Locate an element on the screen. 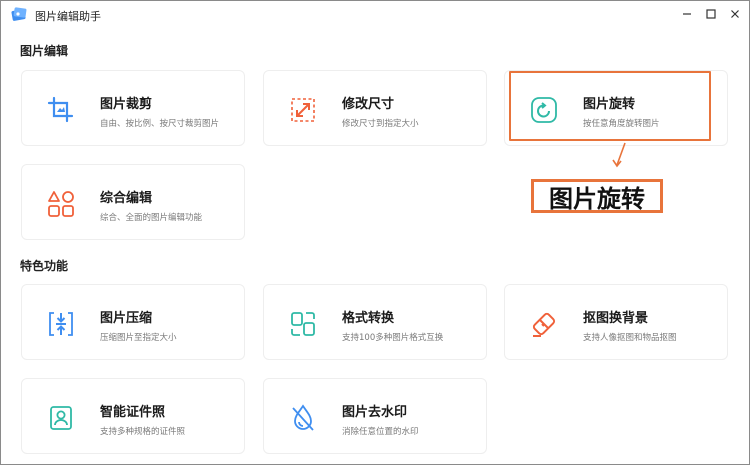  card-cutout-background: 抠图换背景 支持人像抠图和物品抠图 is located at coordinates (616, 322).